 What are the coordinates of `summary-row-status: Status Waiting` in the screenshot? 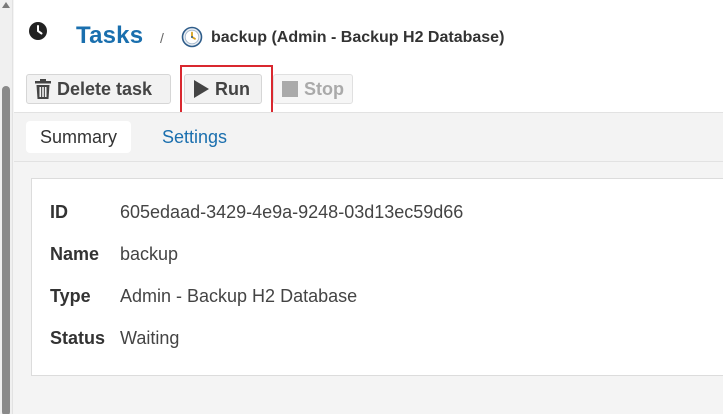 It's located at (114, 338).